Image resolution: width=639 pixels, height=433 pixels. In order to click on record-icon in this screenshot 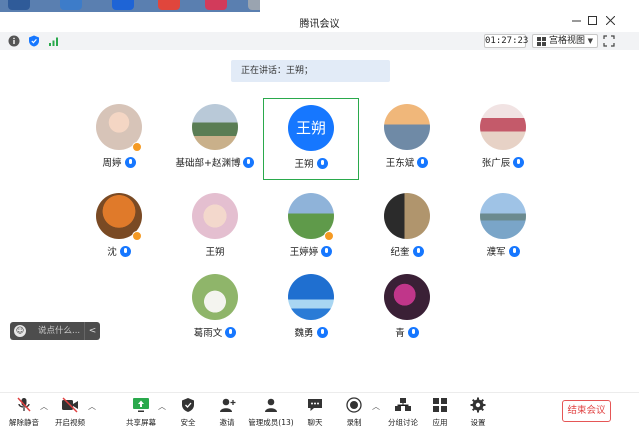, I will do `click(354, 405)`.